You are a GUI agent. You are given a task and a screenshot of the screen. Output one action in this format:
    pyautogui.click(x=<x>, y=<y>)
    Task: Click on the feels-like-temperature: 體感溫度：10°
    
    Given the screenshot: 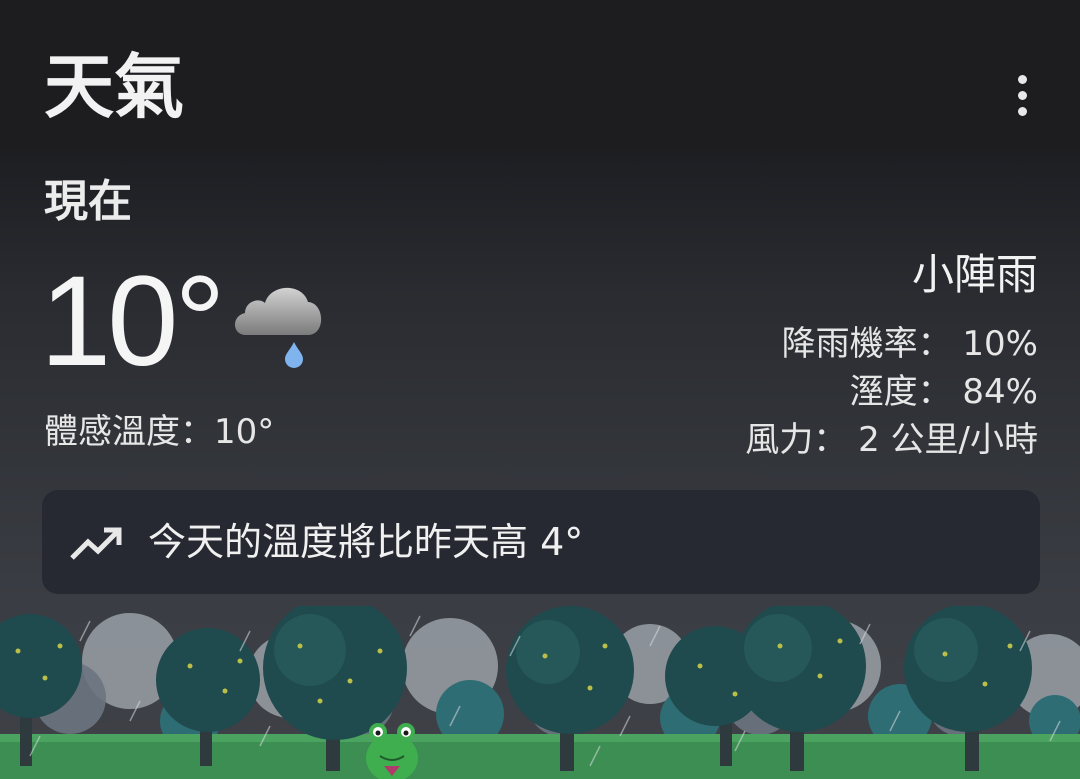 What is the action you would take?
    pyautogui.click(x=159, y=432)
    